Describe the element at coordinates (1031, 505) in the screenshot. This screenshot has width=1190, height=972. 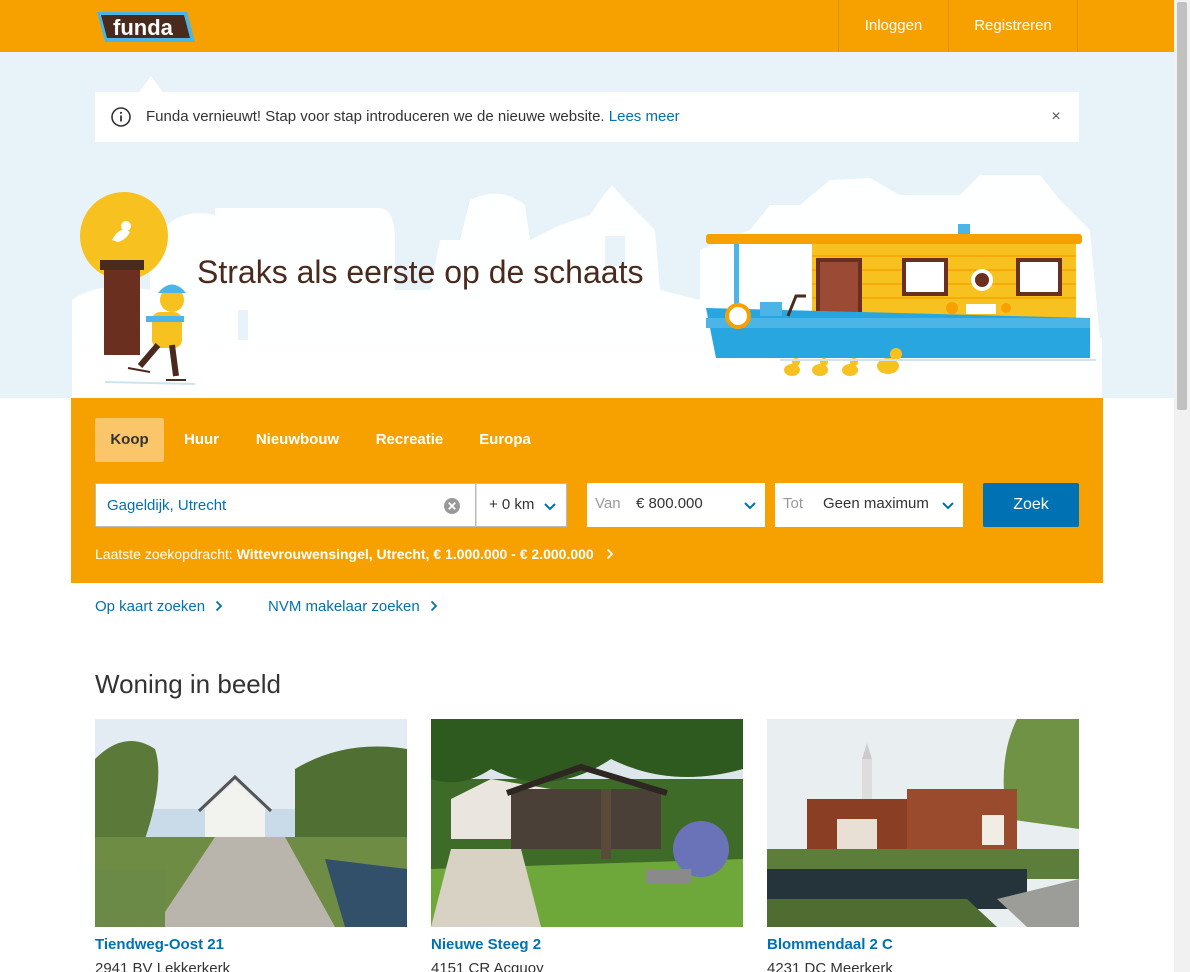
I see `search-button: Zoek` at that location.